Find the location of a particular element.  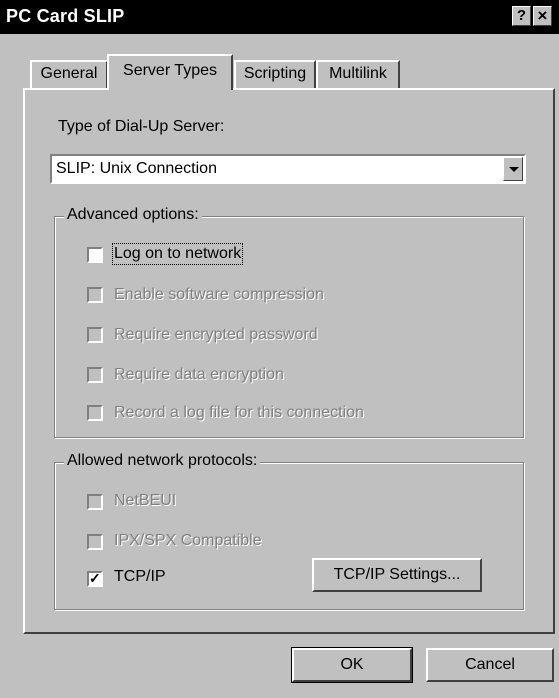

checkmark-icon: ✓ is located at coordinates (95, 578).